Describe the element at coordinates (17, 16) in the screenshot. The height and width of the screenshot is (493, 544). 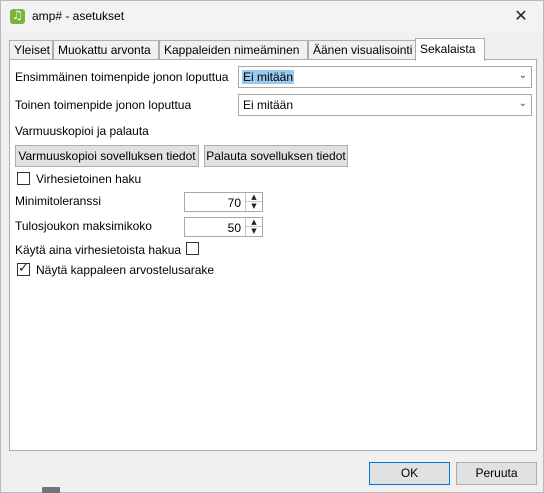
I see `music-note-icon` at that location.